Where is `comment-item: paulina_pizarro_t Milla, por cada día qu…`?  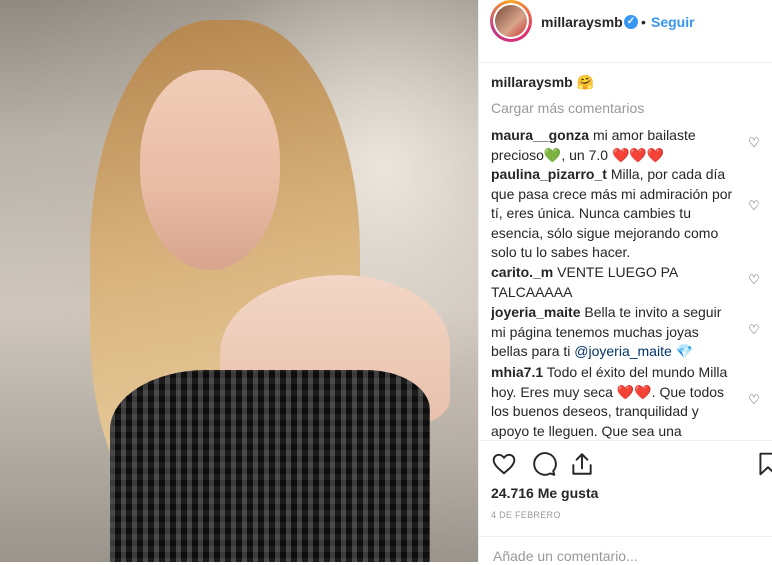 comment-item: paulina_pizarro_t Milla, por cada día qu… is located at coordinates (626, 214).